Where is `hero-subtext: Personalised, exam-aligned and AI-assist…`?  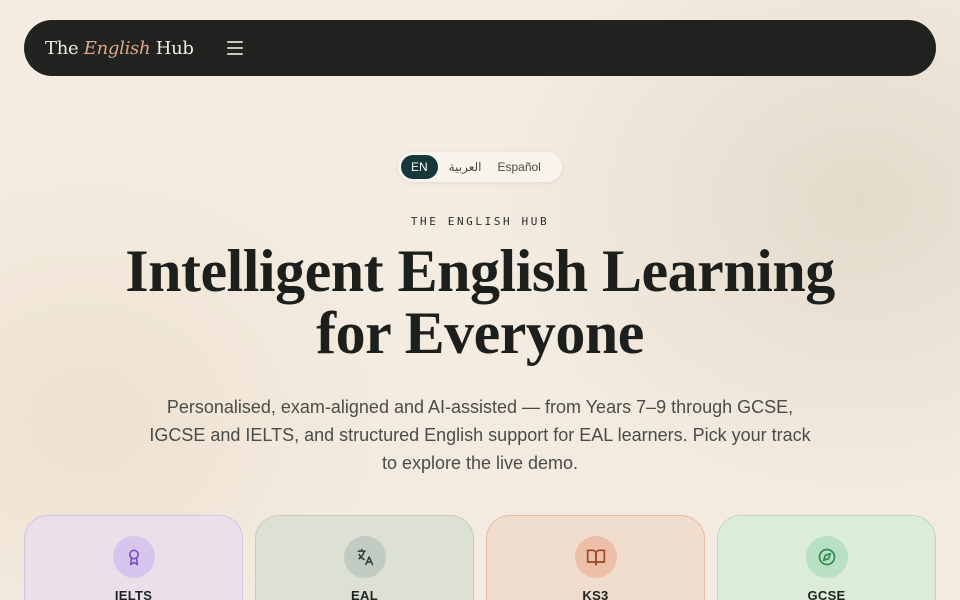 hero-subtext: Personalised, exam-aligned and AI-assist… is located at coordinates (480, 435).